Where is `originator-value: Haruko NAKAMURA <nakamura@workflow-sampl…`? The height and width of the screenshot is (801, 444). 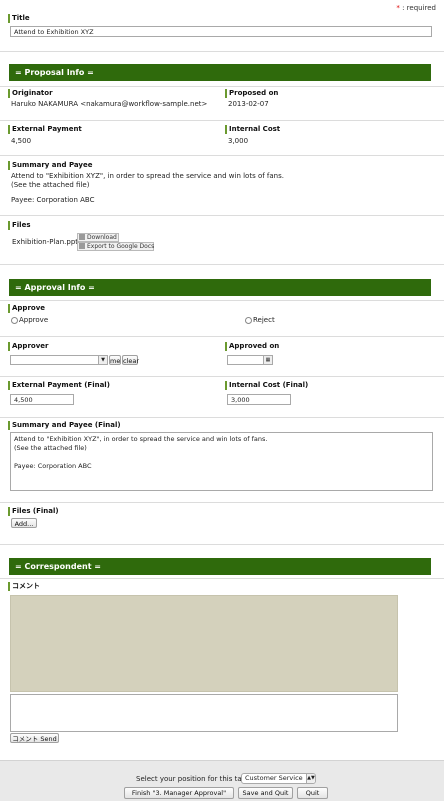 originator-value: Haruko NAKAMURA <nakamura@workflow-sampl… is located at coordinates (109, 104).